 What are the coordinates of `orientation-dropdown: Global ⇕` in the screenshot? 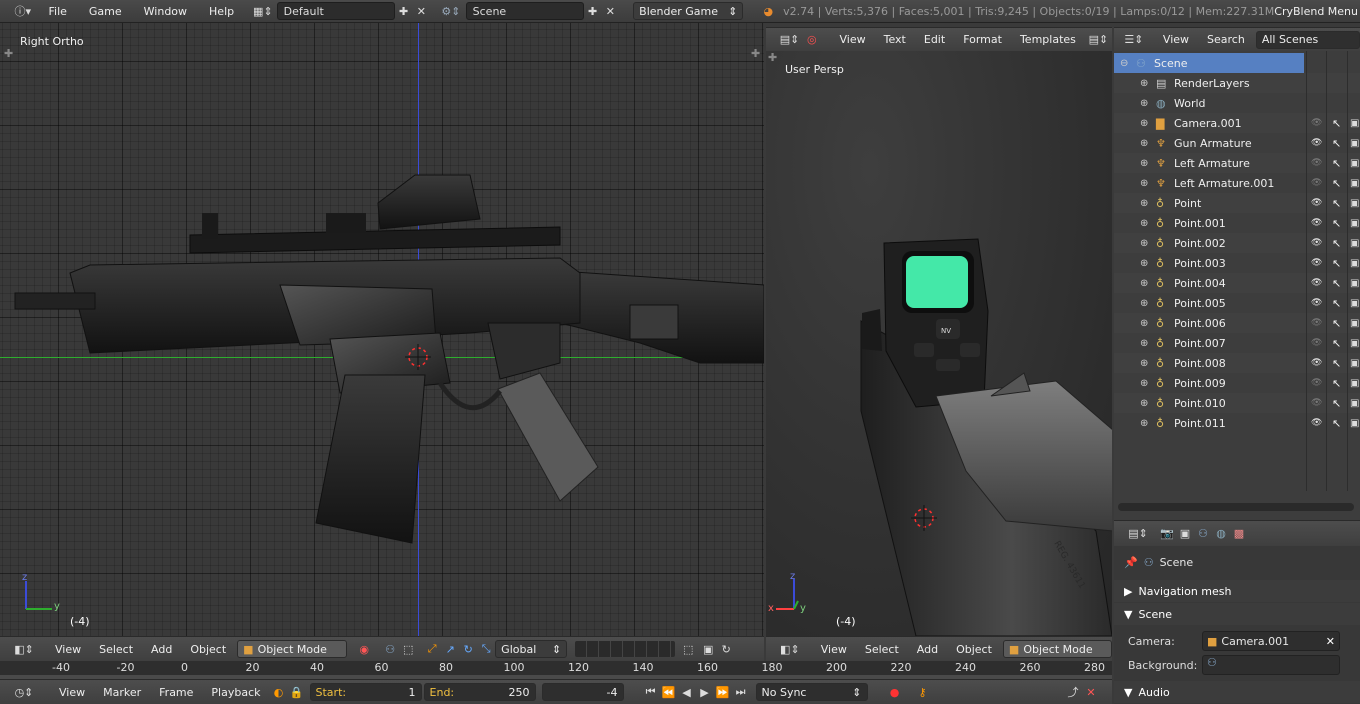 It's located at (531, 649).